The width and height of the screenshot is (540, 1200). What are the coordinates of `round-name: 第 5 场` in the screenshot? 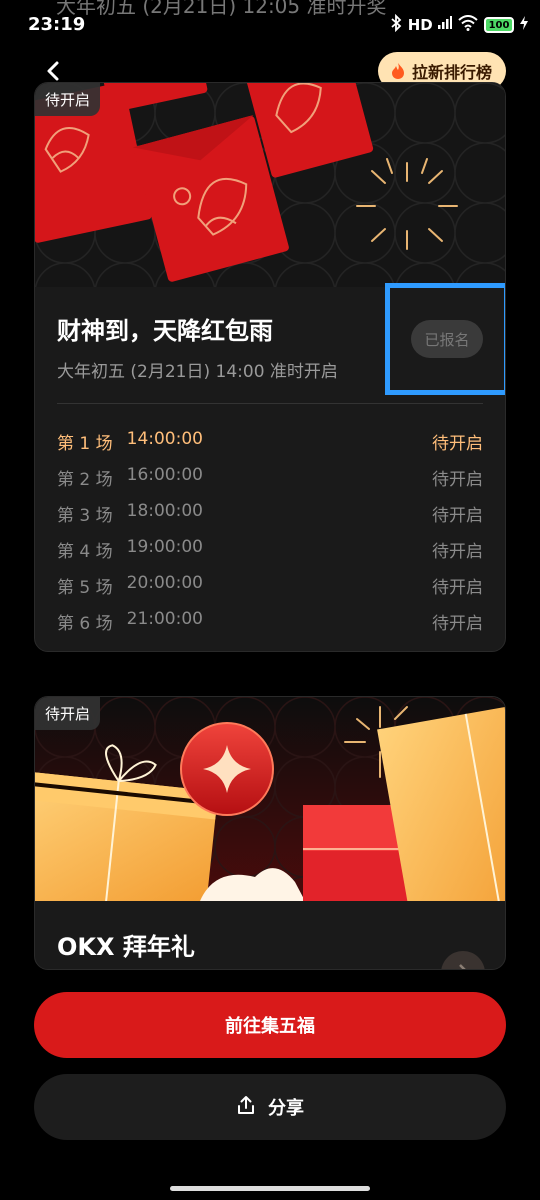 It's located at (85, 587).